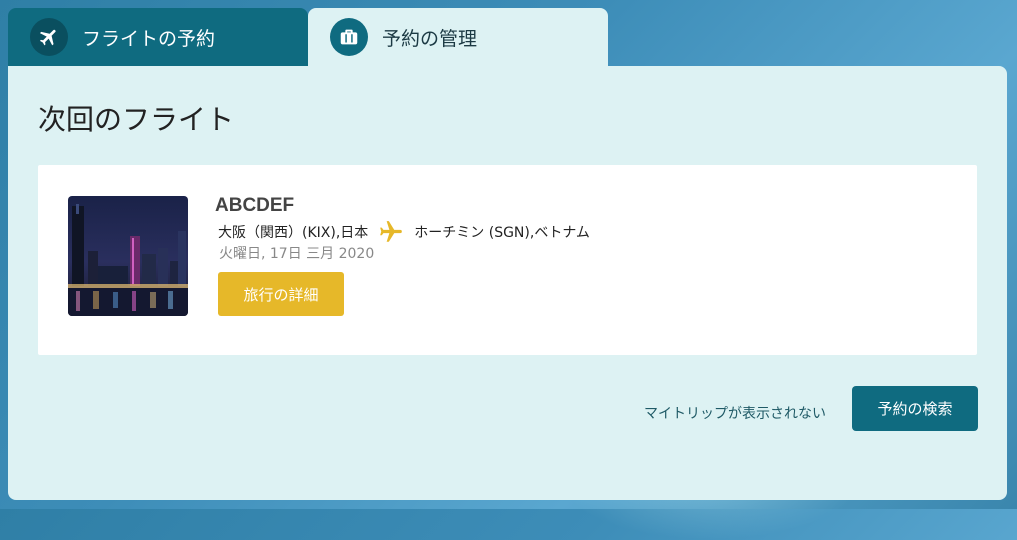  I want to click on tab-label: フライトの予約, so click(149, 38).